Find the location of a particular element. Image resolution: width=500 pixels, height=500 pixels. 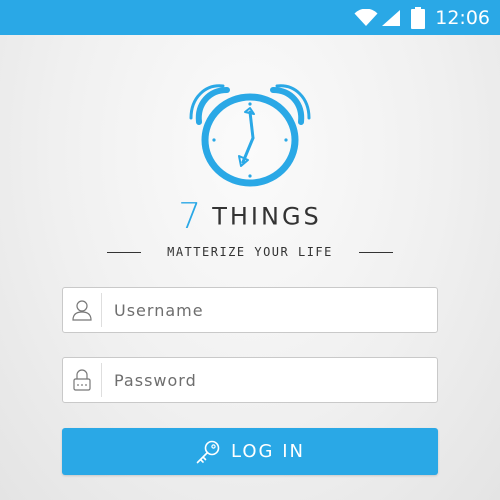

status-bar: 12:06 is located at coordinates (250, 17).